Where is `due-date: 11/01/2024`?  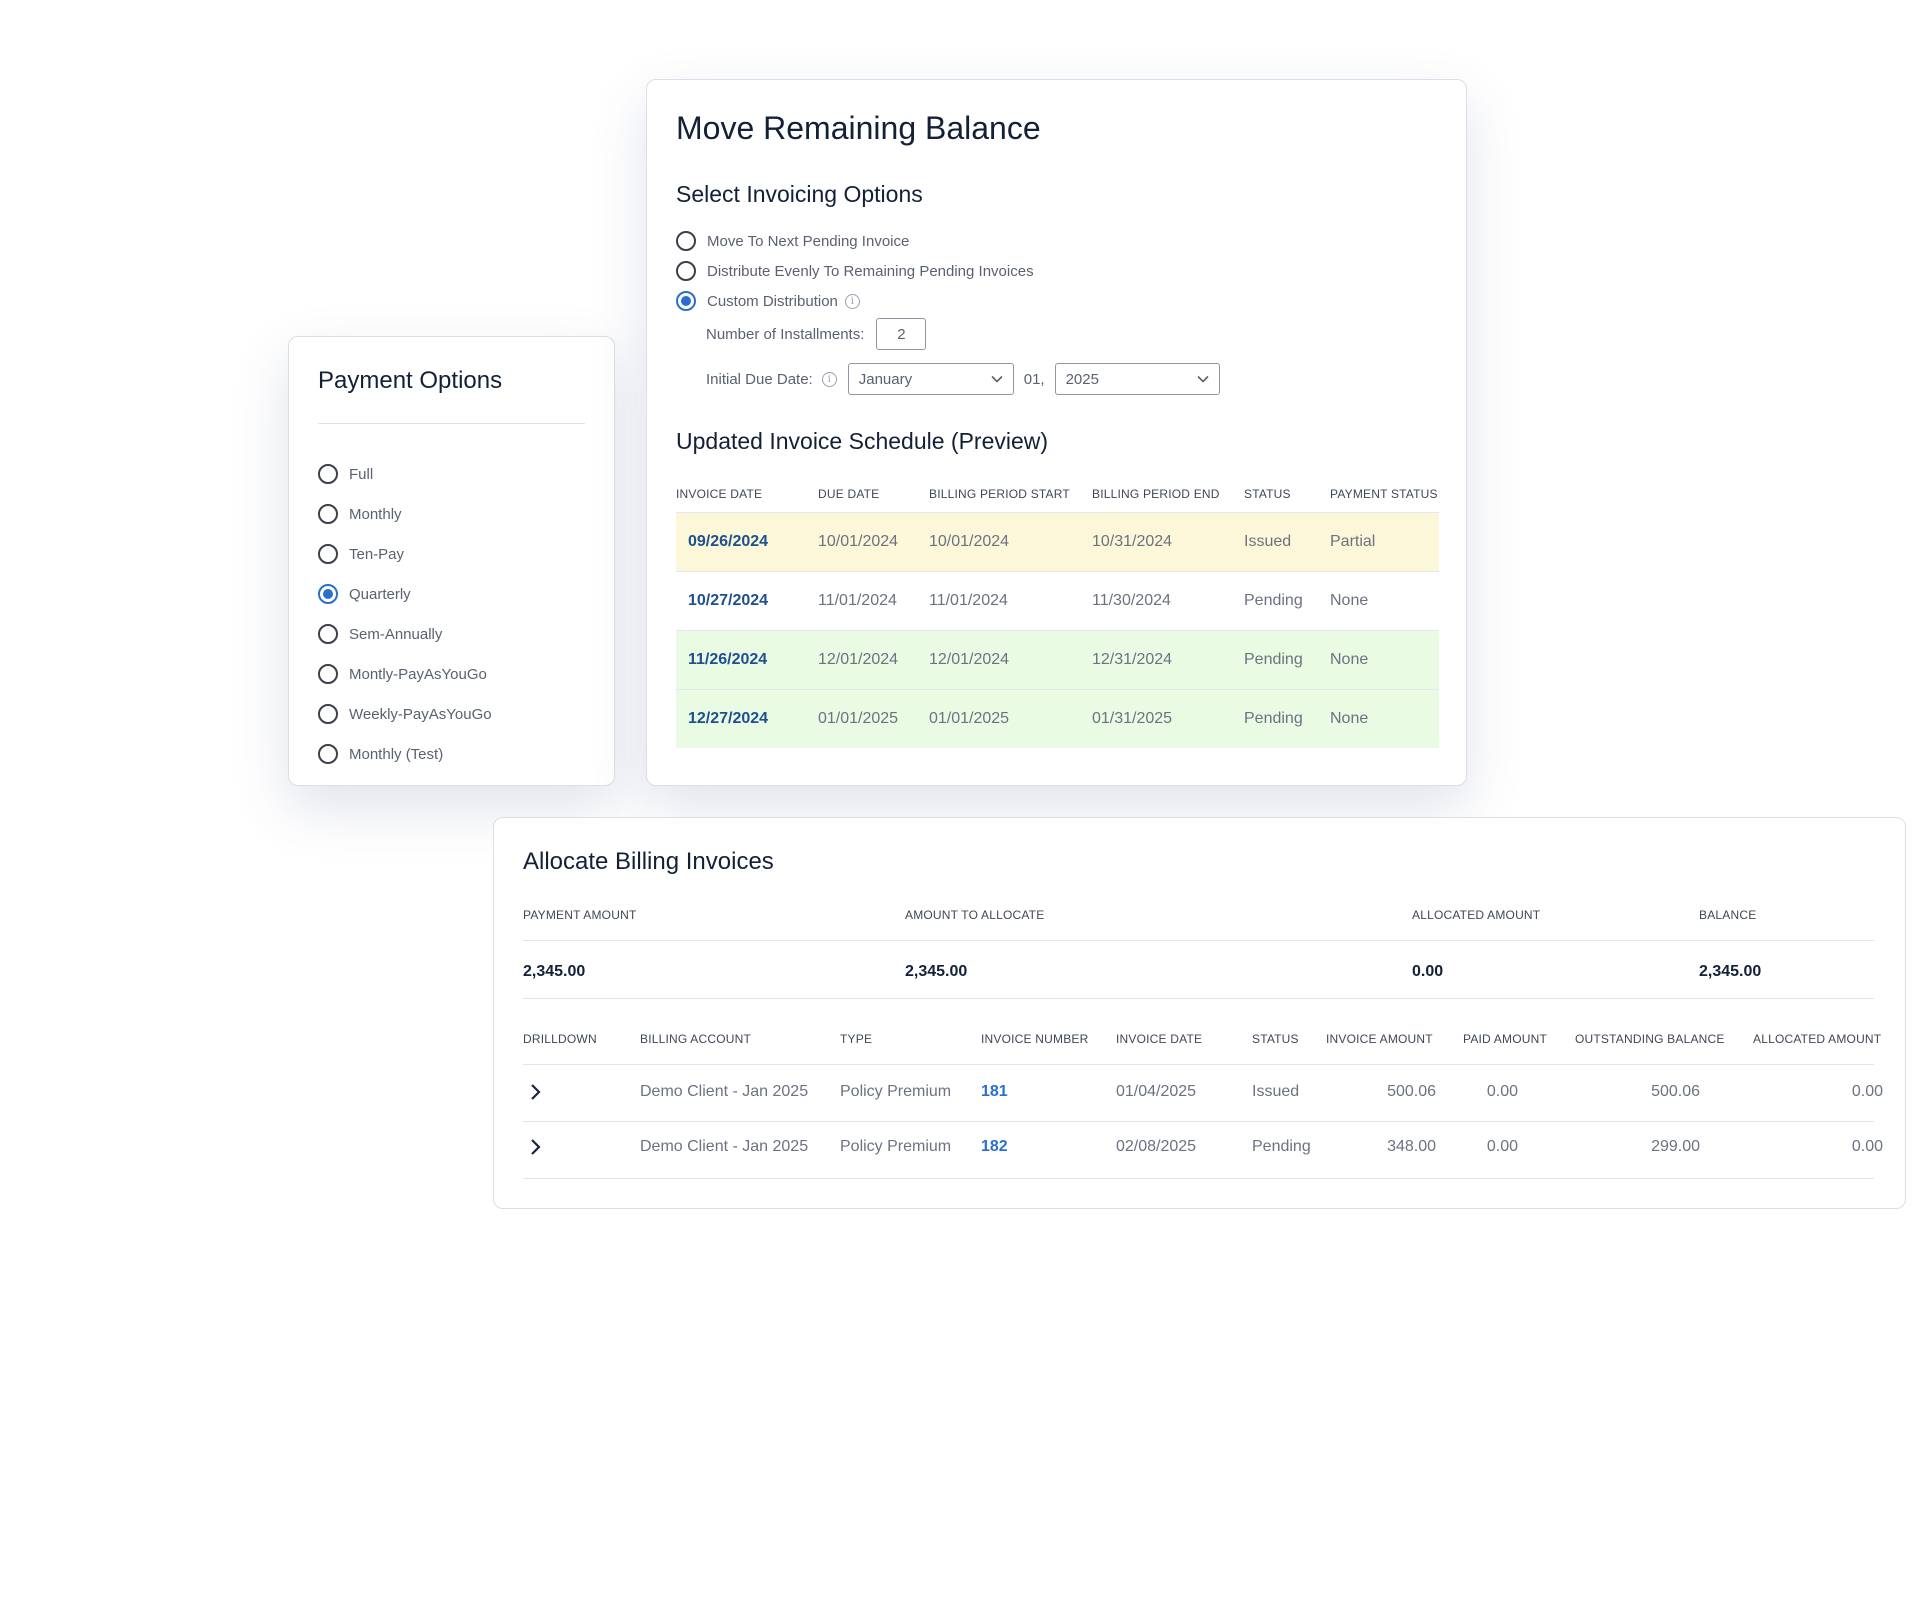
due-date: 11/01/2024 is located at coordinates (857, 600).